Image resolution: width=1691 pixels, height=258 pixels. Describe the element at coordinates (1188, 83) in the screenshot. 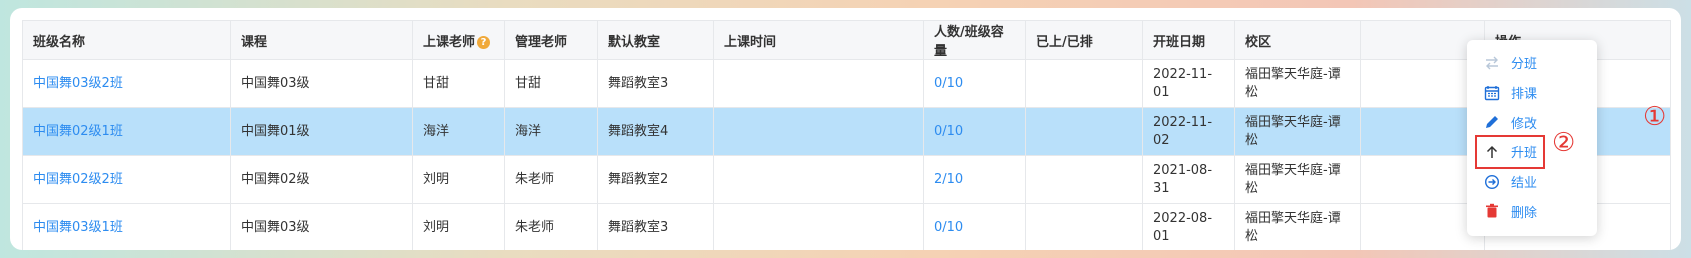

I see `start-date-cell: 2022-11-01` at that location.